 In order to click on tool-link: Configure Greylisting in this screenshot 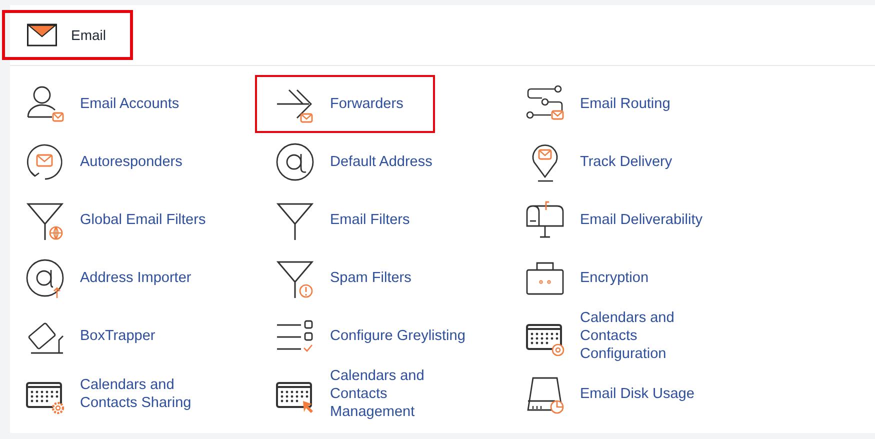, I will do `click(376, 336)`.